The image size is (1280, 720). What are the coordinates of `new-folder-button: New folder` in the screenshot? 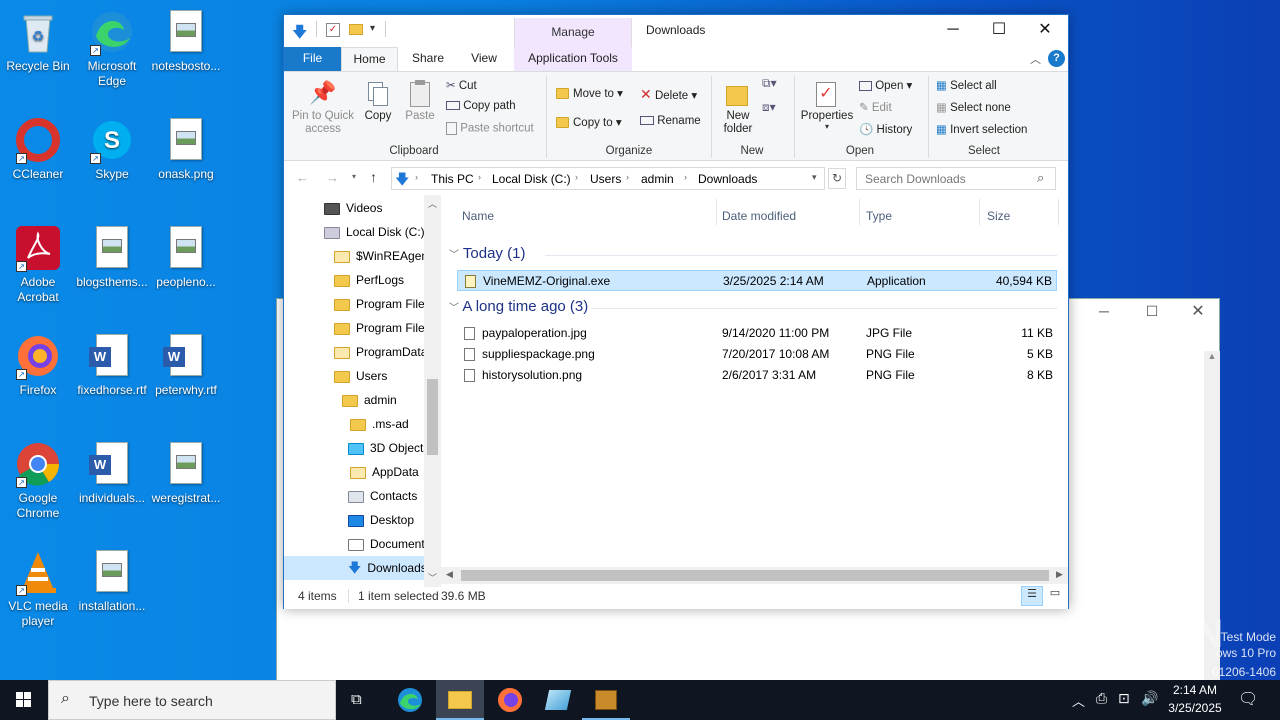 It's located at (738, 108).